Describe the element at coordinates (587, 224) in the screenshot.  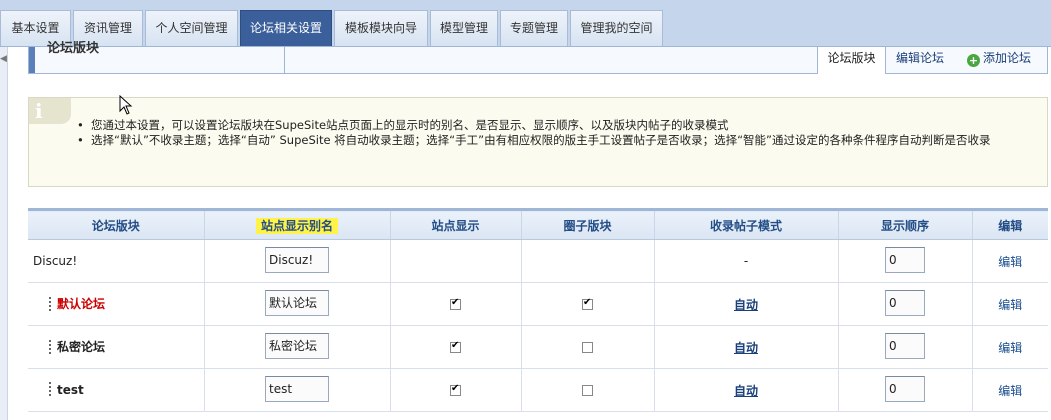
I see `header-circle: 圈子版块` at that location.